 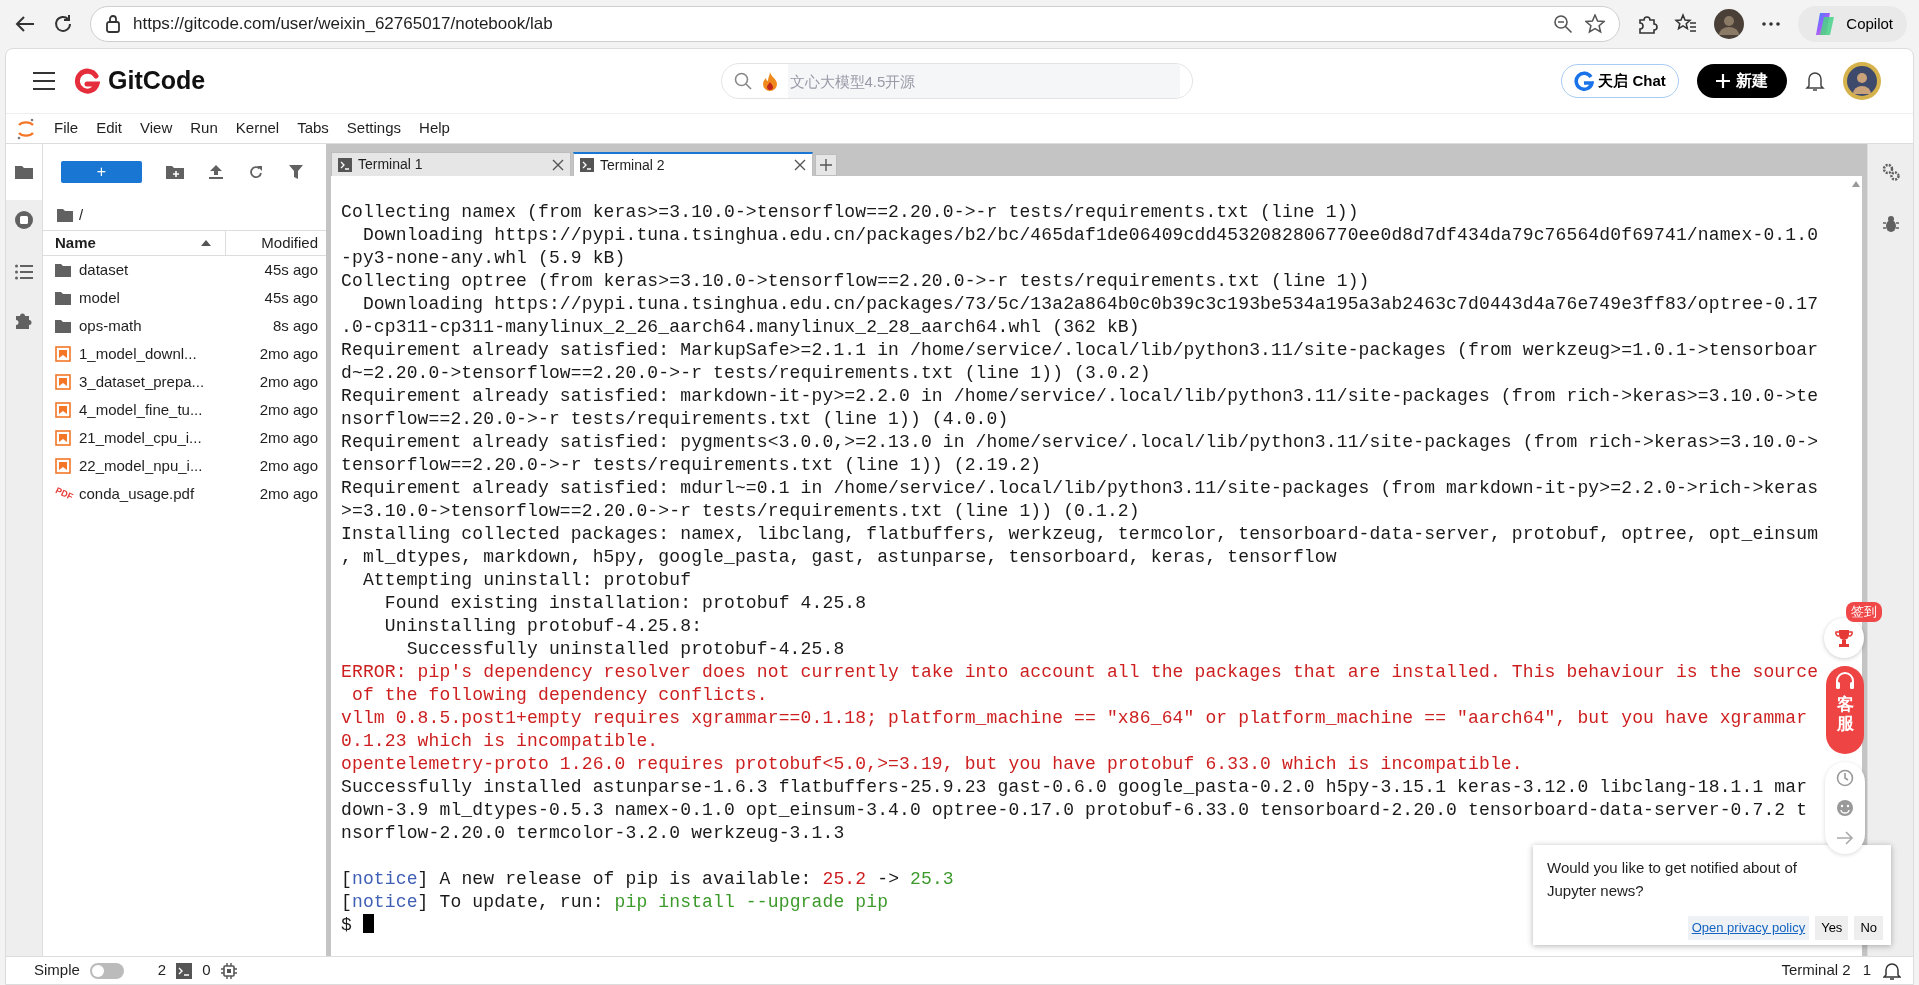 What do you see at coordinates (1862, 81) in the screenshot?
I see `user-avatar` at bounding box center [1862, 81].